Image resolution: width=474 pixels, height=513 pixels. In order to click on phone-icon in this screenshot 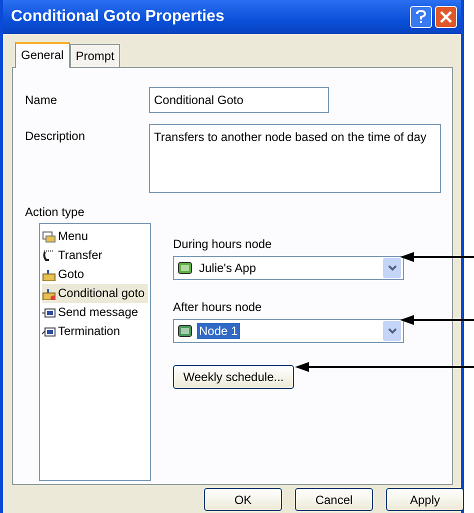, I will do `click(49, 256)`.